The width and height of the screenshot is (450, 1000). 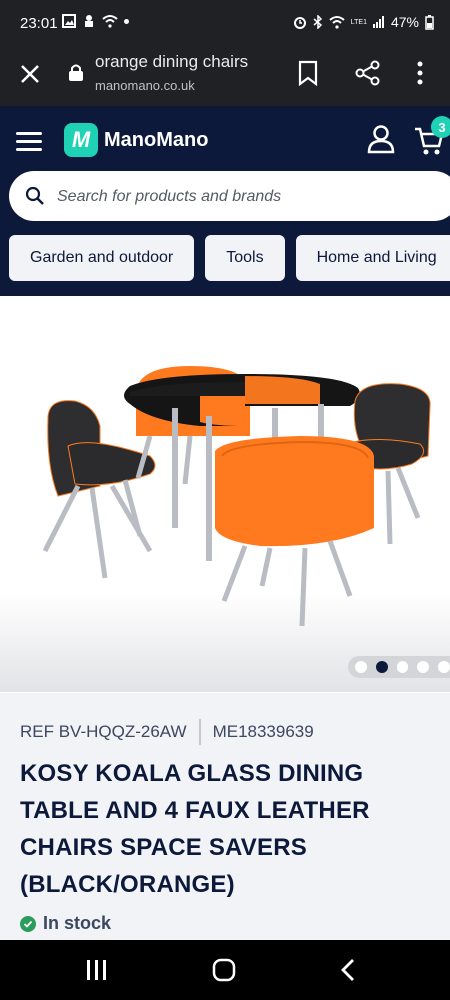 What do you see at coordinates (337, 22) in the screenshot?
I see `wifi-icon` at bounding box center [337, 22].